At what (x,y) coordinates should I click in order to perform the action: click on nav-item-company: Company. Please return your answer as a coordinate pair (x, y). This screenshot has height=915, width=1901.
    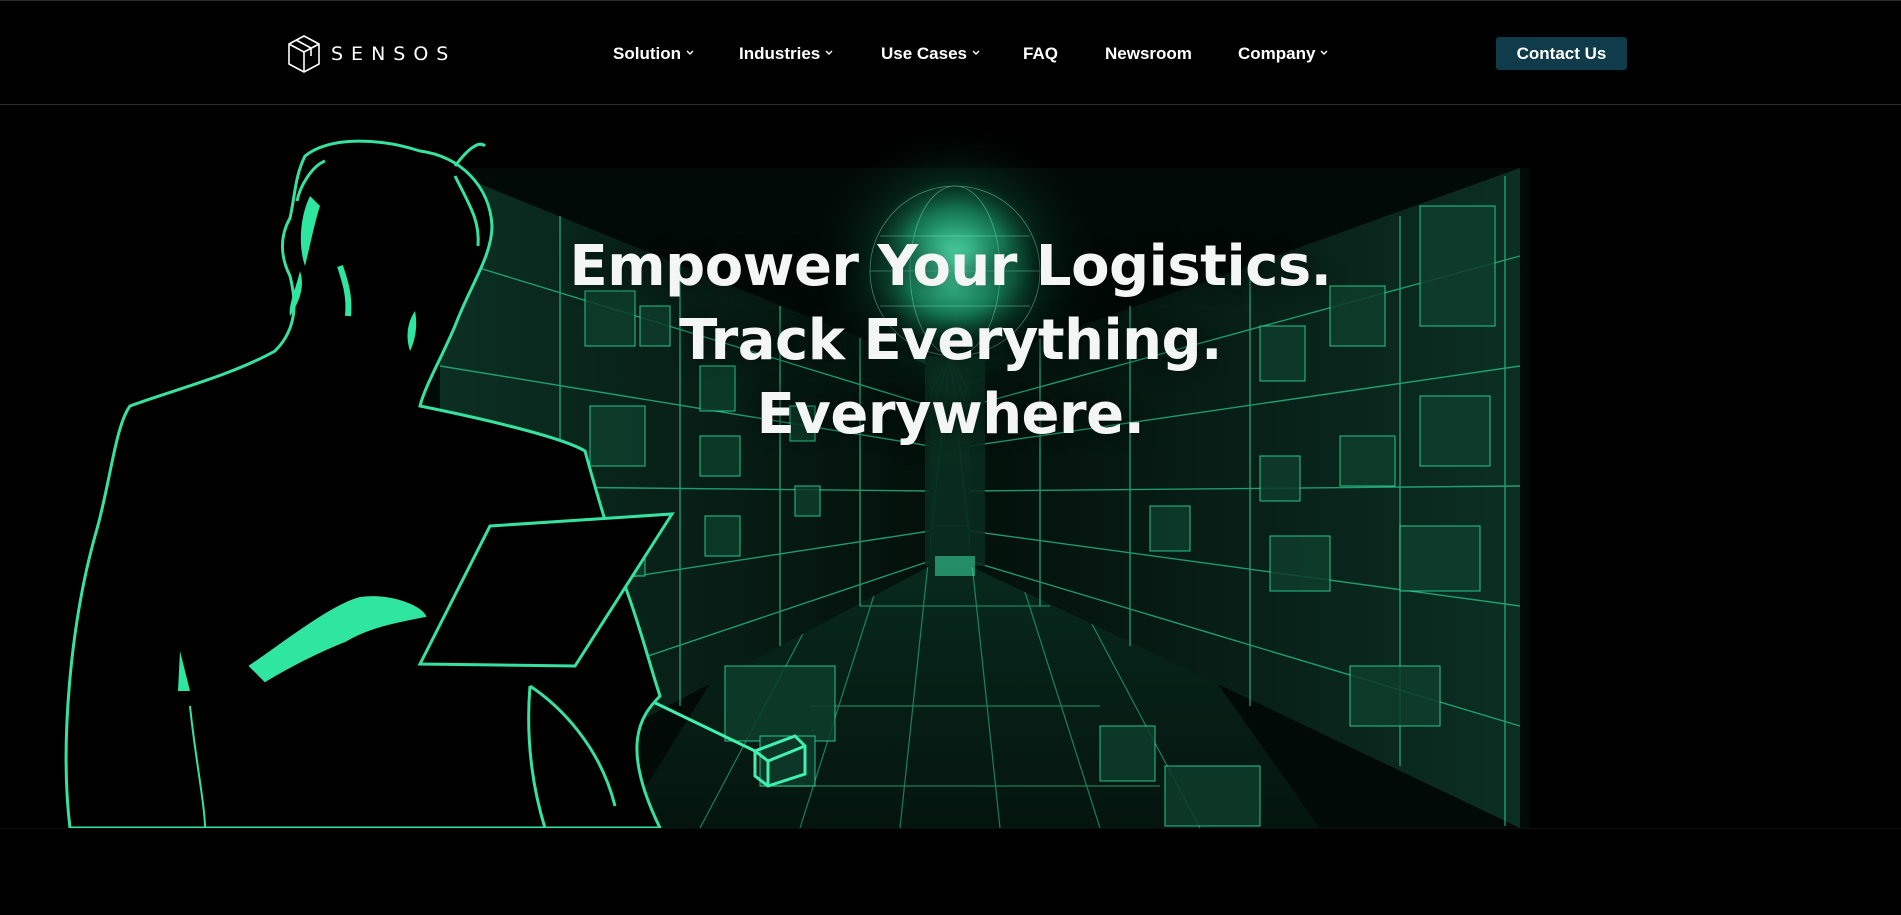
    Looking at the image, I should click on (1283, 54).